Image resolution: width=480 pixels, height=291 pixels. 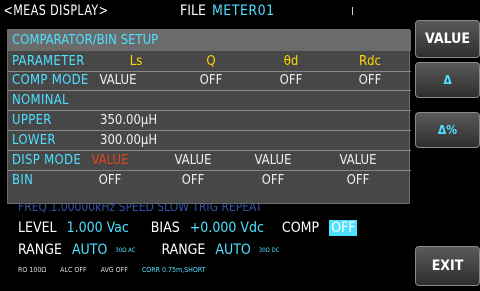 I want to click on param-col-2: Q, so click(x=211, y=61).